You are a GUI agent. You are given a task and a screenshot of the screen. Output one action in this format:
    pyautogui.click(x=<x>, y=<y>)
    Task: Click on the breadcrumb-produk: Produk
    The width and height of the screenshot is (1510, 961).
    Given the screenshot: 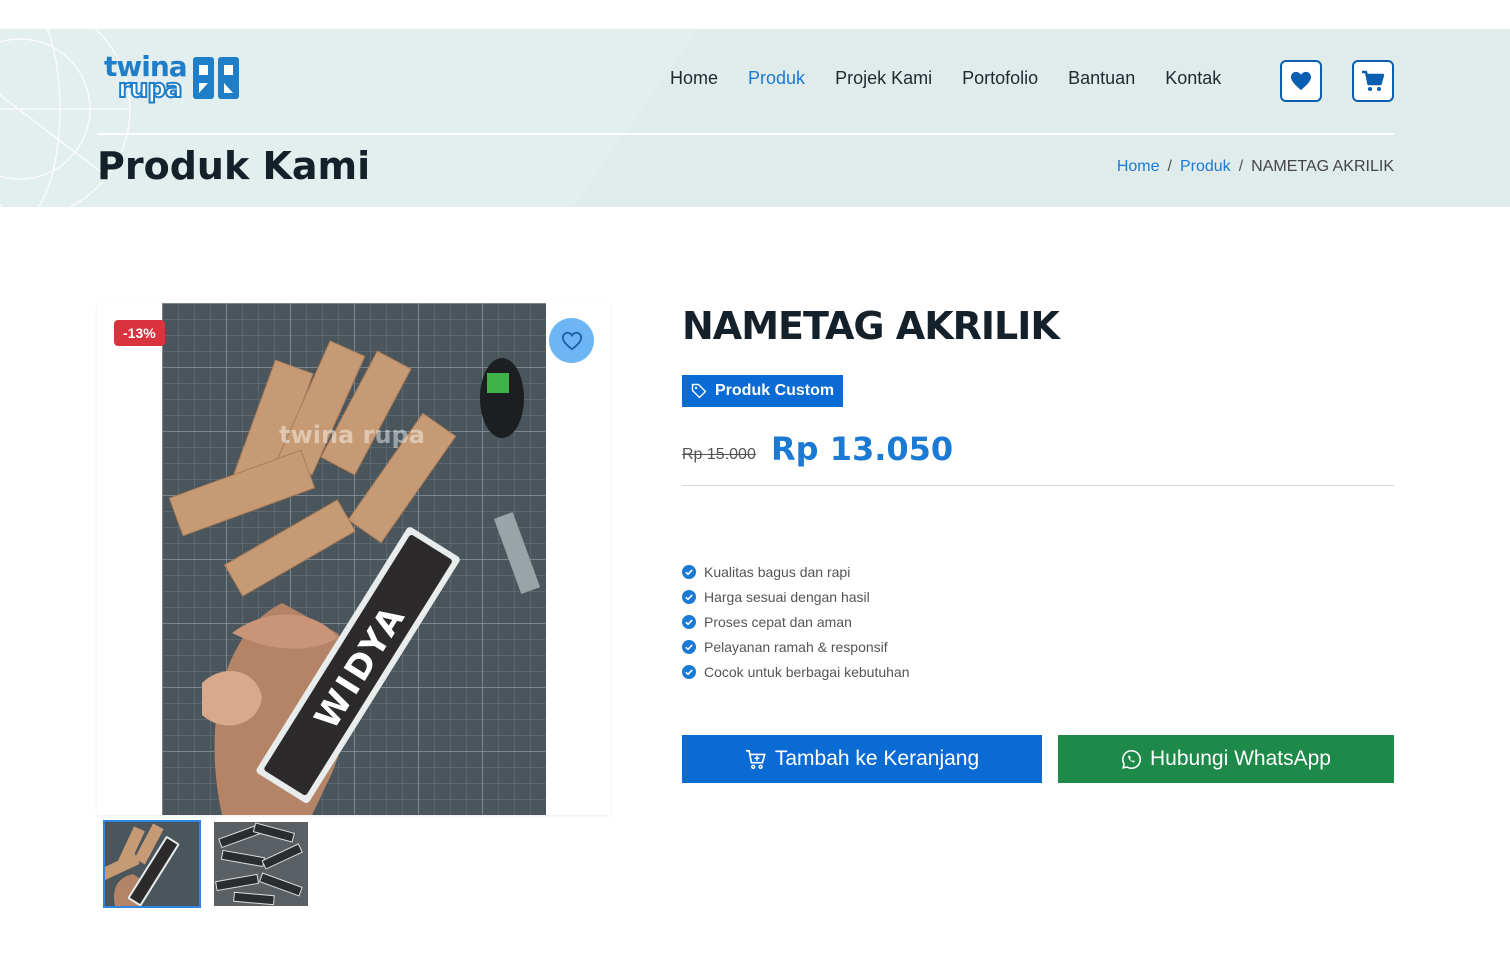 What is the action you would take?
    pyautogui.click(x=1205, y=166)
    